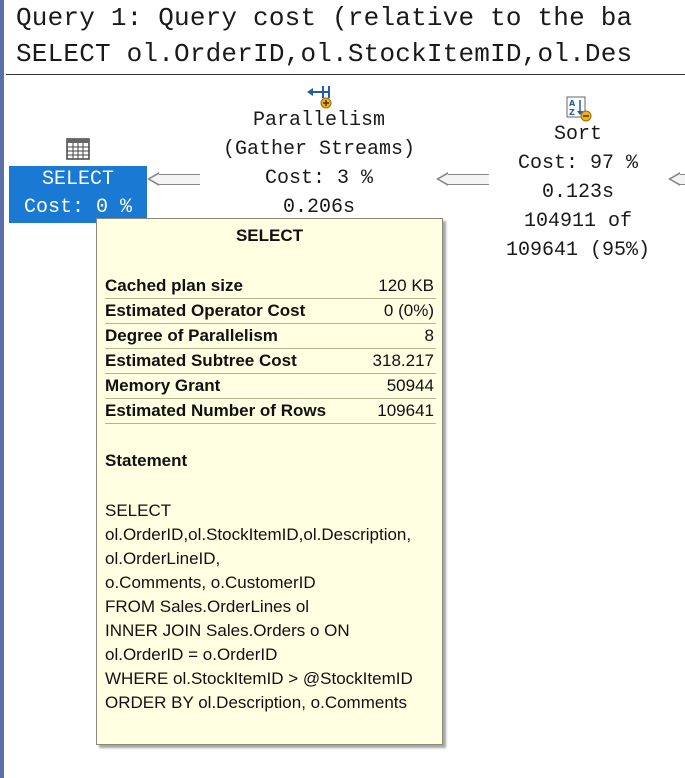 This screenshot has height=778, width=685. What do you see at coordinates (410, 385) in the screenshot?
I see `tooltip-value: 50944` at bounding box center [410, 385].